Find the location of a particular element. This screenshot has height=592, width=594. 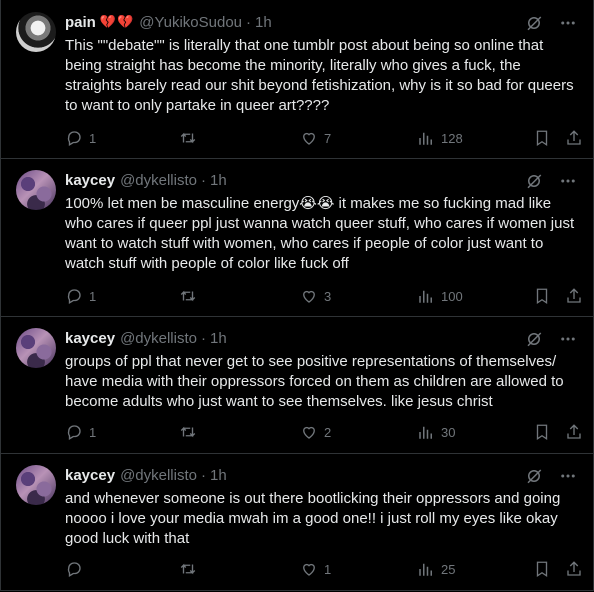

like-button: 1 is located at coordinates (315, 569).